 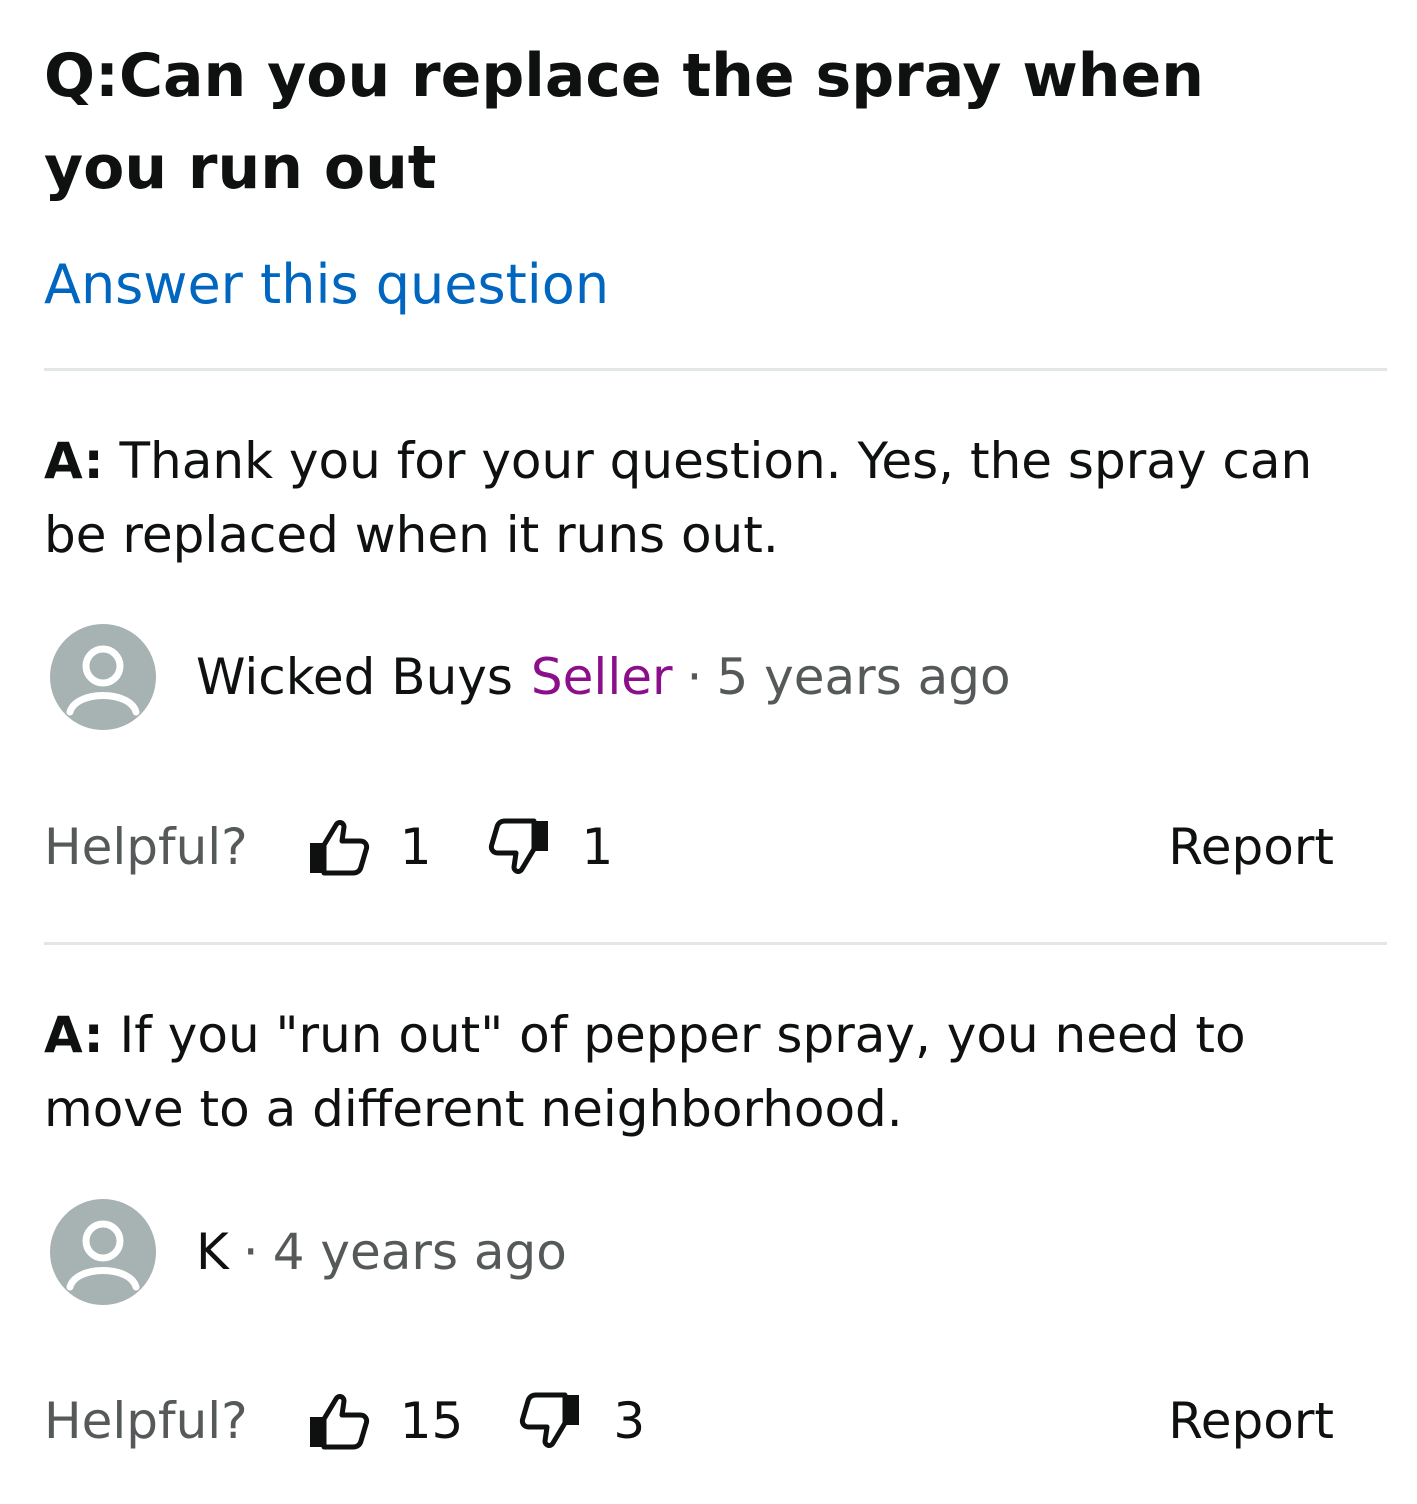 I want to click on author-meta: Wicked Buys Seller · 5 years ago, so click(x=603, y=677).